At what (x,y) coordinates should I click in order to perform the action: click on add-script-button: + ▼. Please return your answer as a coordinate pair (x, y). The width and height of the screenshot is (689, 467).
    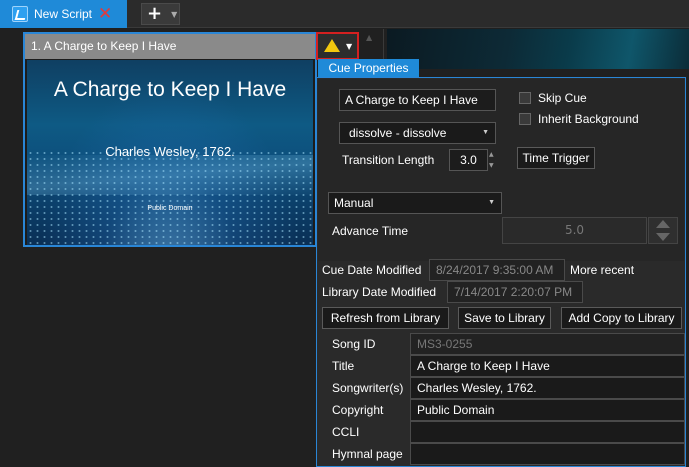
    Looking at the image, I should click on (160, 14).